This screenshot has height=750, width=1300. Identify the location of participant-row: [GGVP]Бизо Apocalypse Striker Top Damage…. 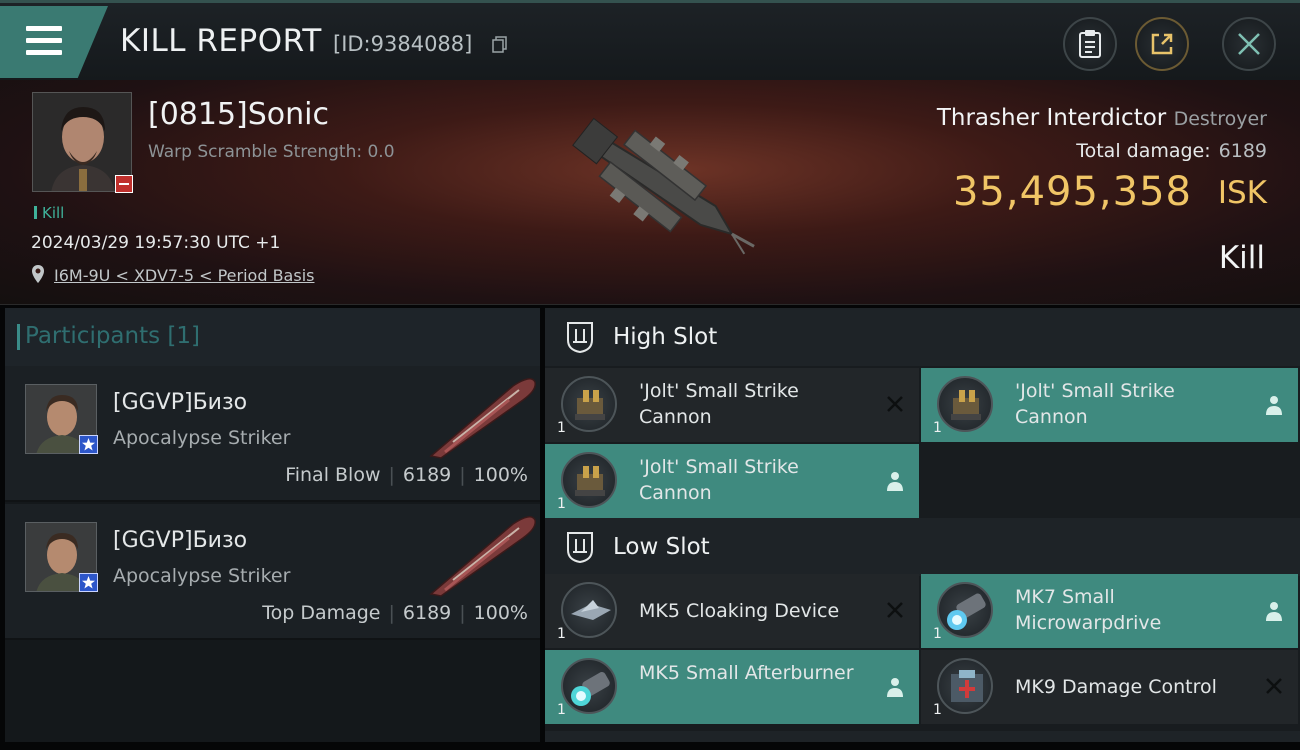
(272, 572).